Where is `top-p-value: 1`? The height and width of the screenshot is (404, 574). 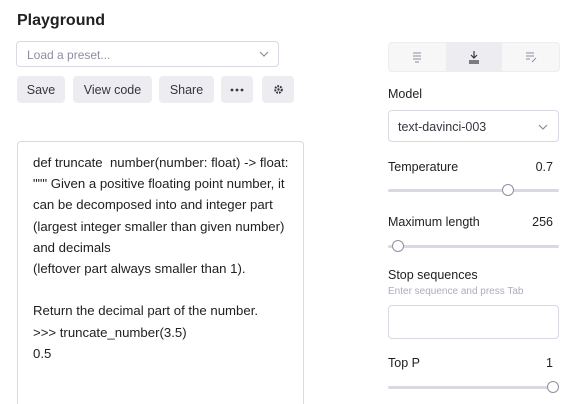
top-p-value: 1 is located at coordinates (526, 363).